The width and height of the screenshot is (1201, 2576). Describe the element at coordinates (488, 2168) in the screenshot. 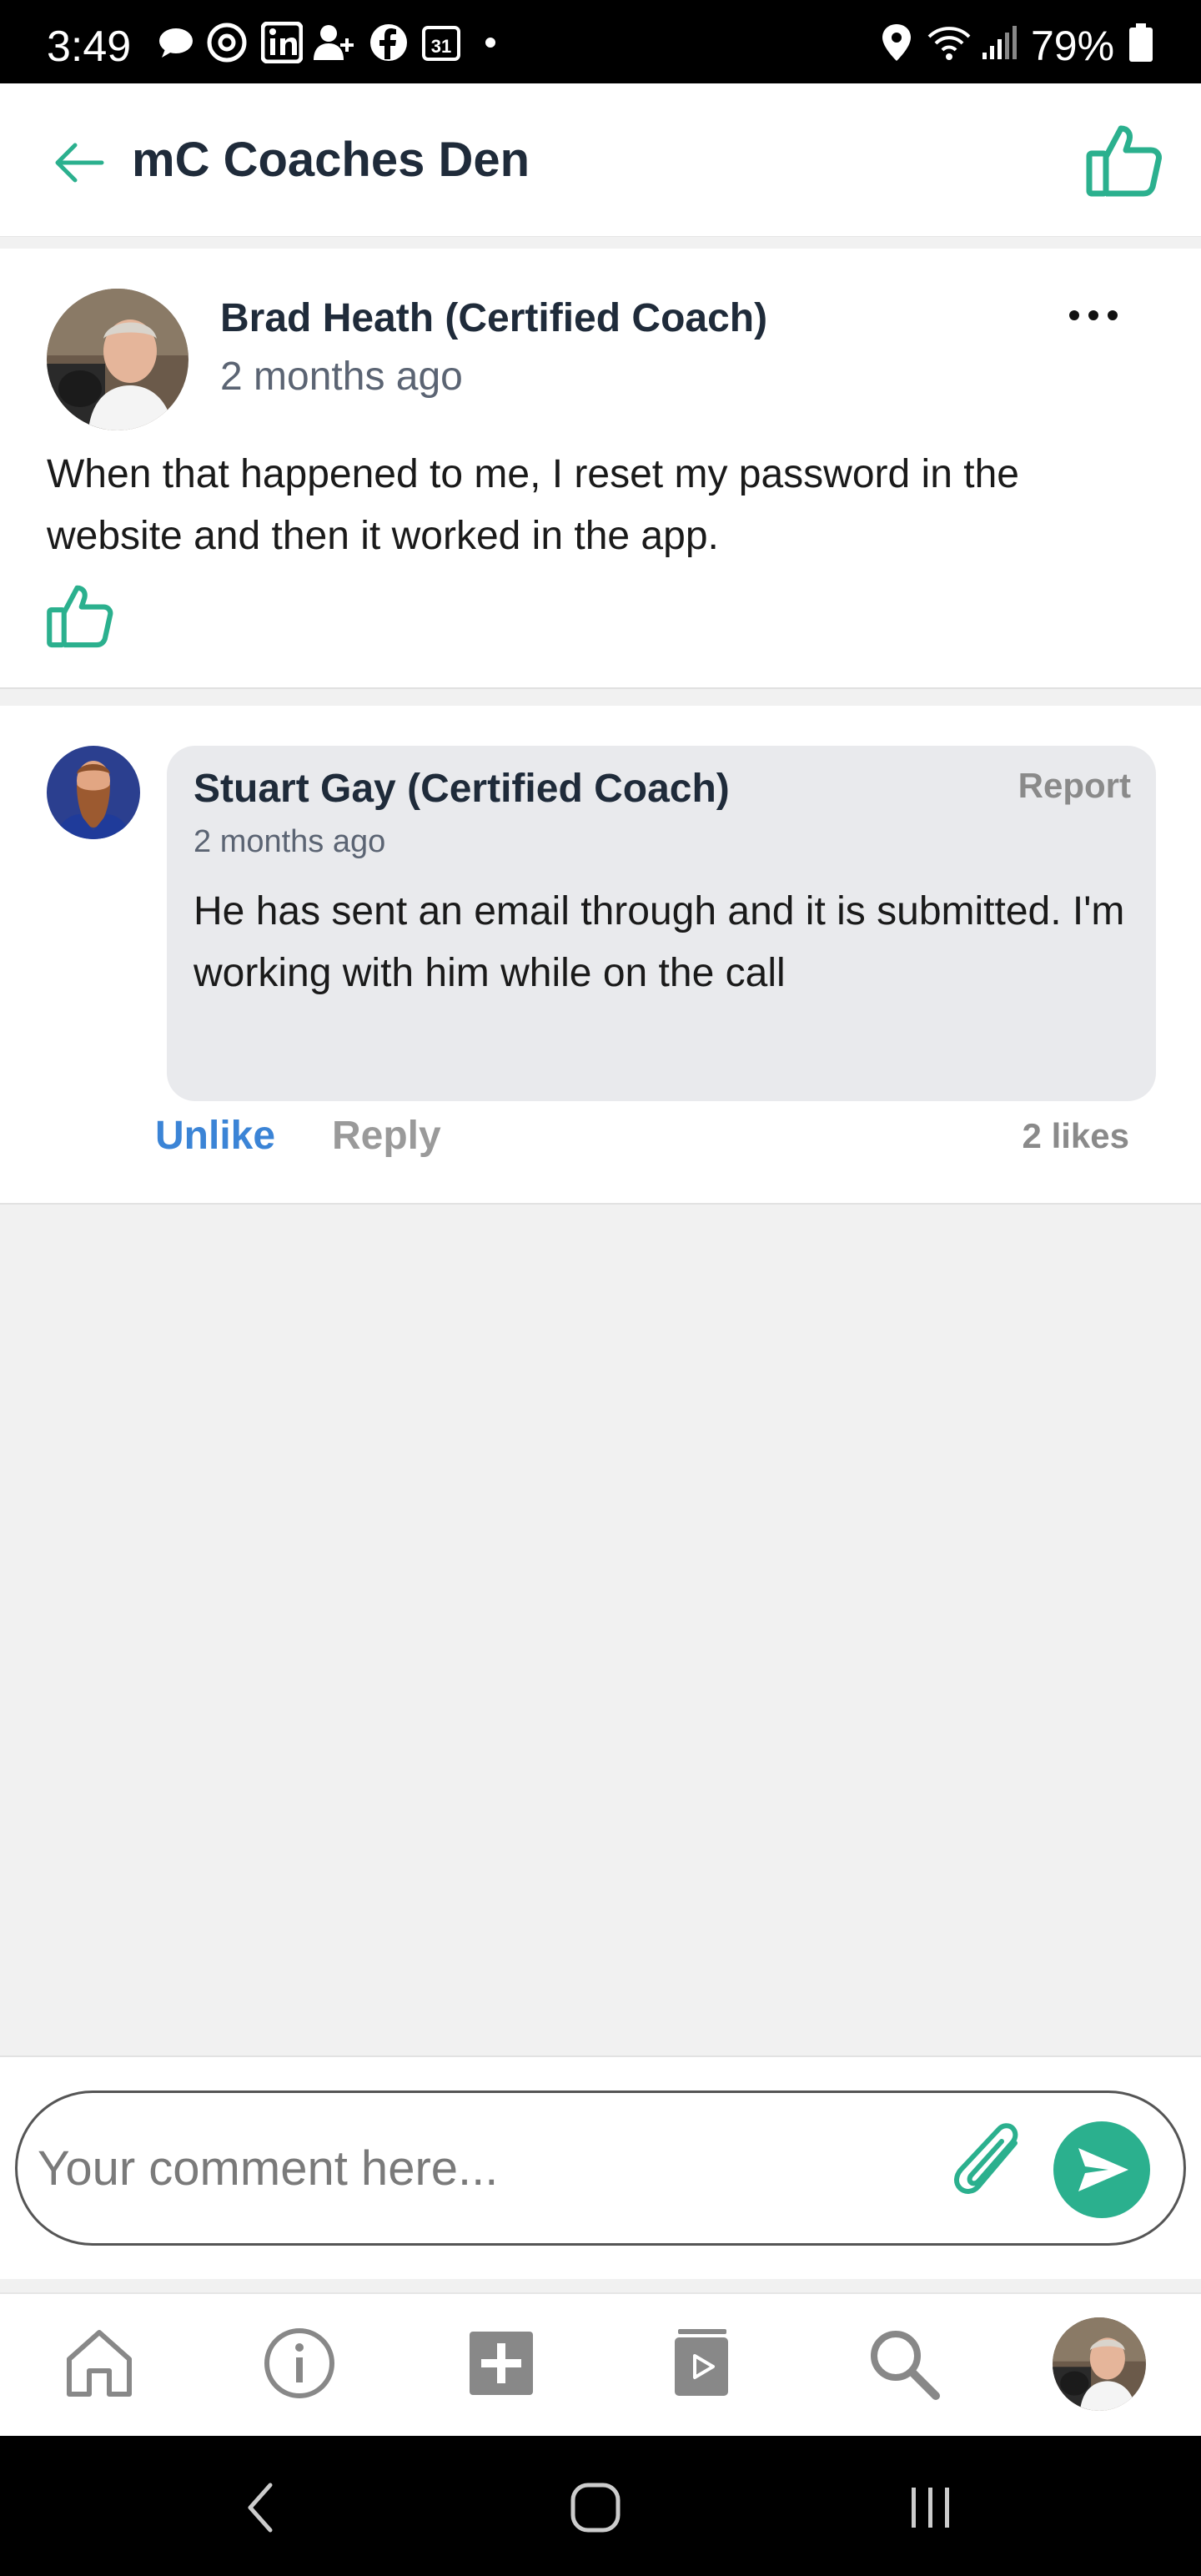

I see `comment-input` at that location.